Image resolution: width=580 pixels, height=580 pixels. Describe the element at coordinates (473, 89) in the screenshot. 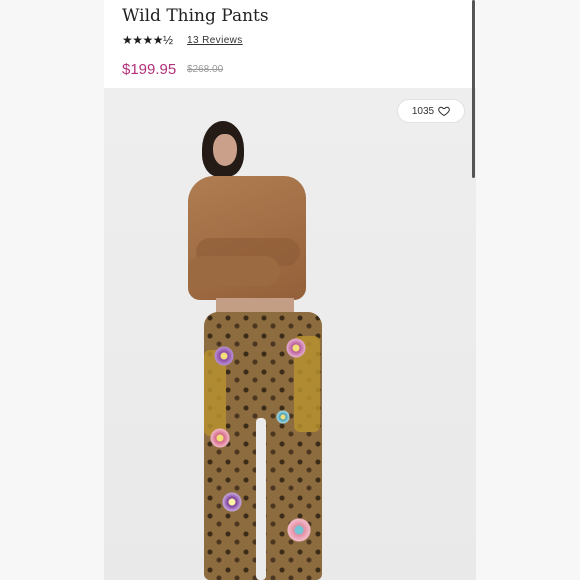

I see `scrollbar-thumb` at that location.